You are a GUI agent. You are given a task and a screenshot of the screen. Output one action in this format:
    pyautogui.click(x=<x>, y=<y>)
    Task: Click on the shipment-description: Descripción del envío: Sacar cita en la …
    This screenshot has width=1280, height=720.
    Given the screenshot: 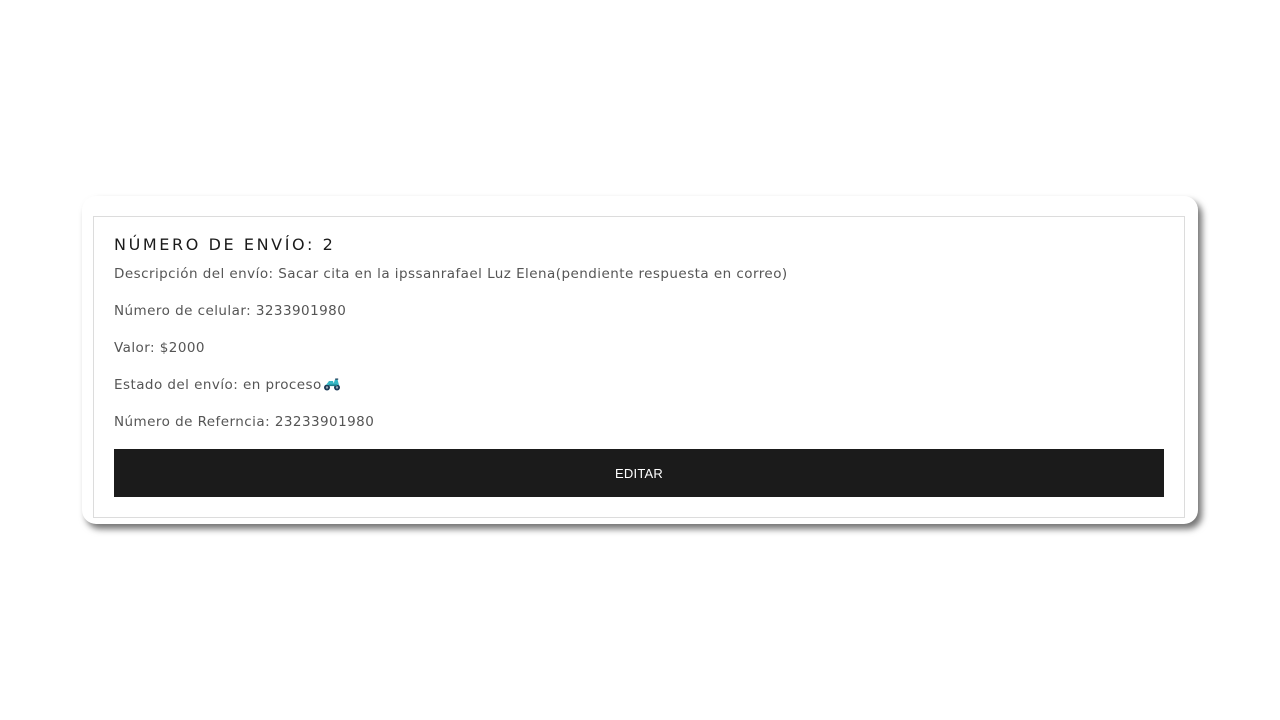 What is the action you would take?
    pyautogui.click(x=451, y=274)
    